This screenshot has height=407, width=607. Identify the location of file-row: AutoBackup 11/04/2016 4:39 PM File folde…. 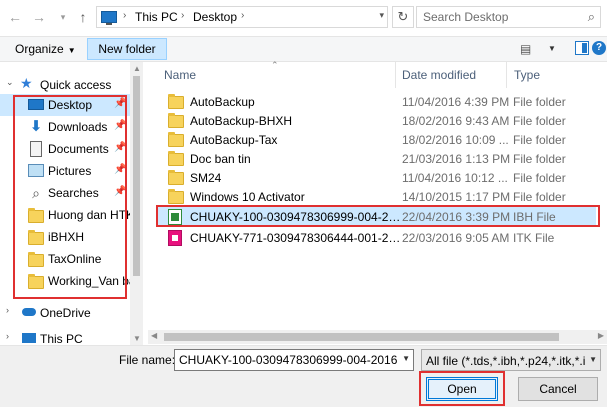
(376, 102).